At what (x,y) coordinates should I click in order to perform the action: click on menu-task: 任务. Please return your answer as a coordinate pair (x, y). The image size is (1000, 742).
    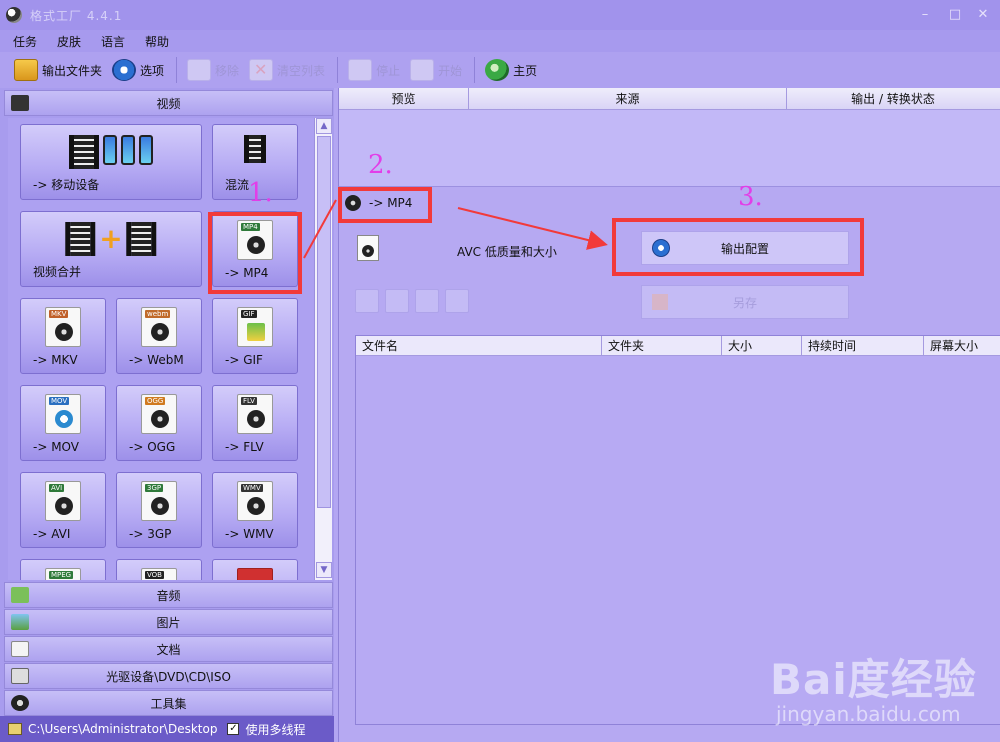
    Looking at the image, I should click on (25, 41).